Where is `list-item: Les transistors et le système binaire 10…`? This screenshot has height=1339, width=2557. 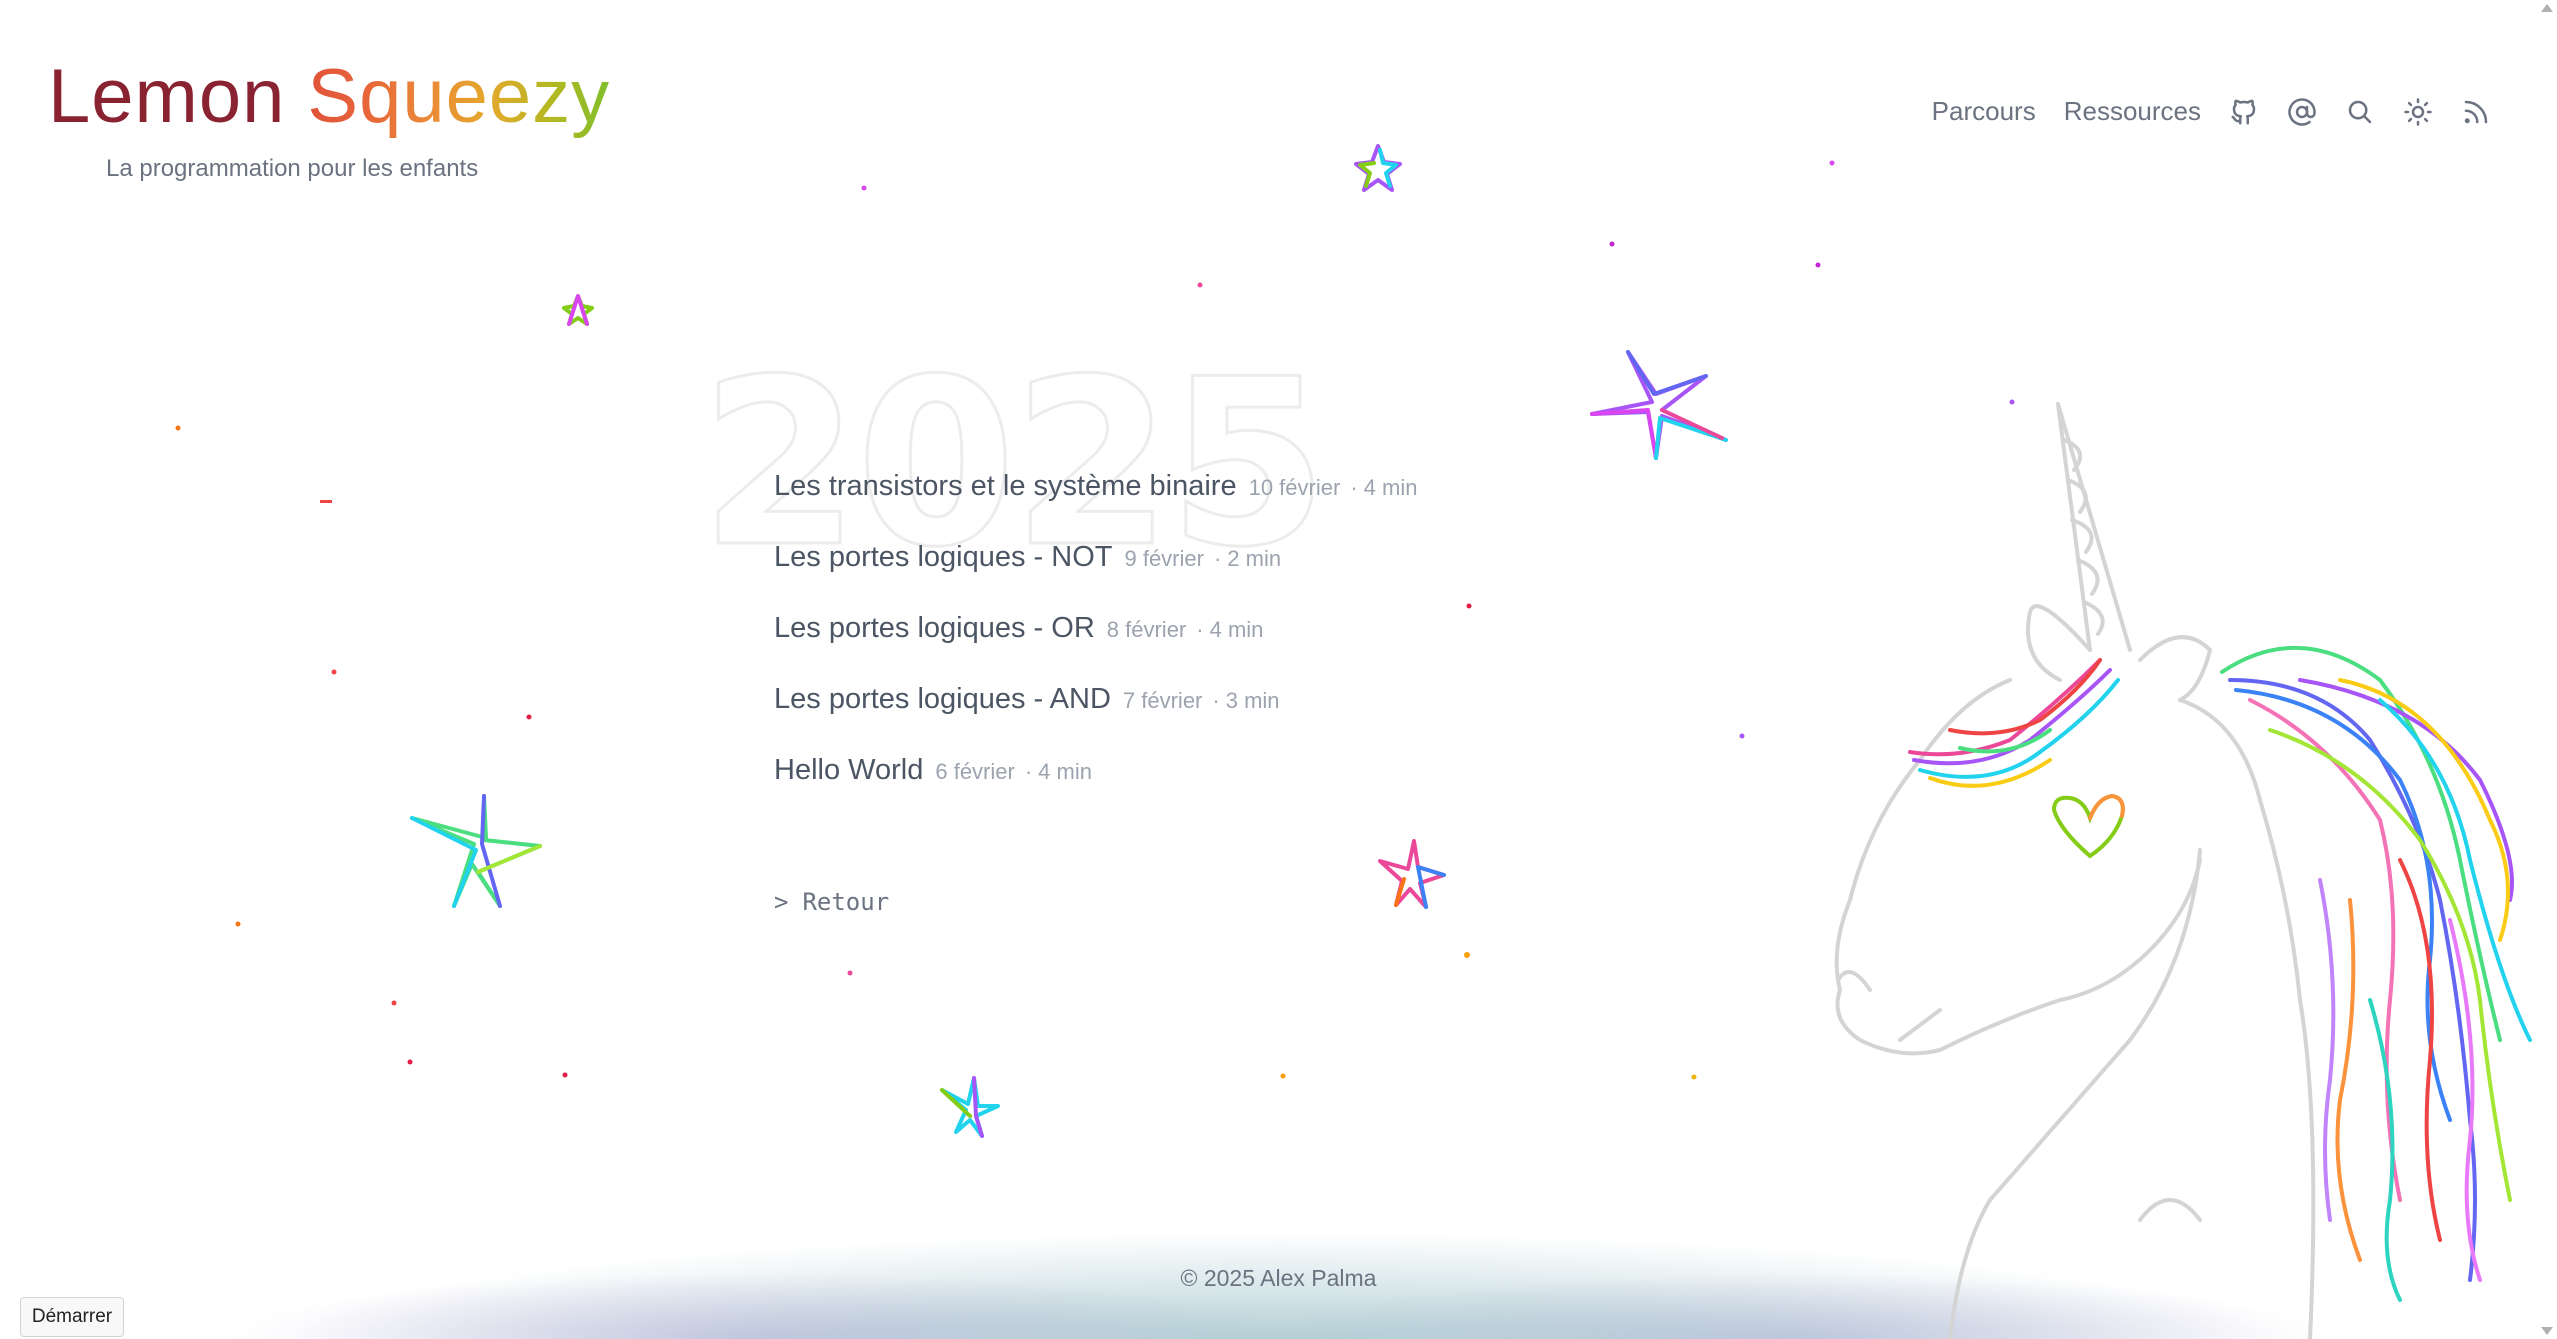 list-item: Les transistors et le système binaire 10… is located at coordinates (1095, 505).